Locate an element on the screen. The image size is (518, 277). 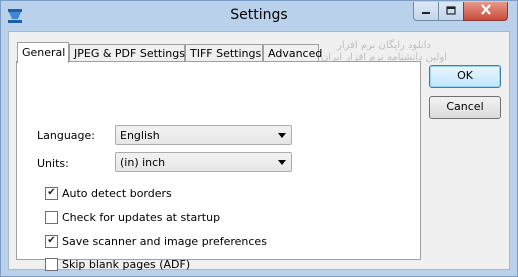
units-label: Units: is located at coordinates (53, 163).